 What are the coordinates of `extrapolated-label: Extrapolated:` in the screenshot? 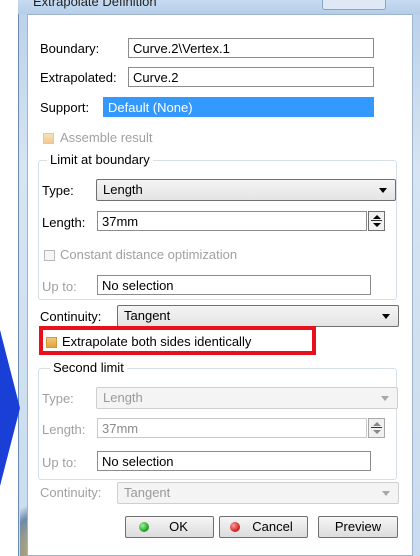 It's located at (78, 77).